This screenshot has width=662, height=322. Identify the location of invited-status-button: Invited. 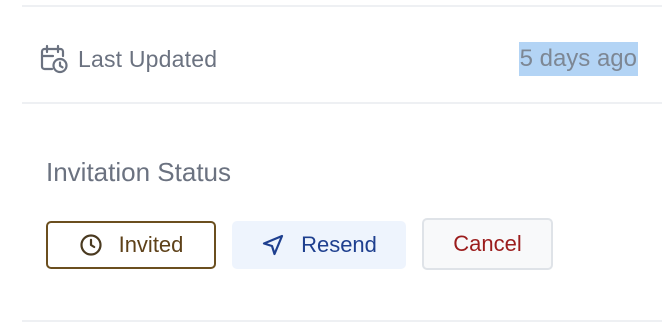
(131, 245).